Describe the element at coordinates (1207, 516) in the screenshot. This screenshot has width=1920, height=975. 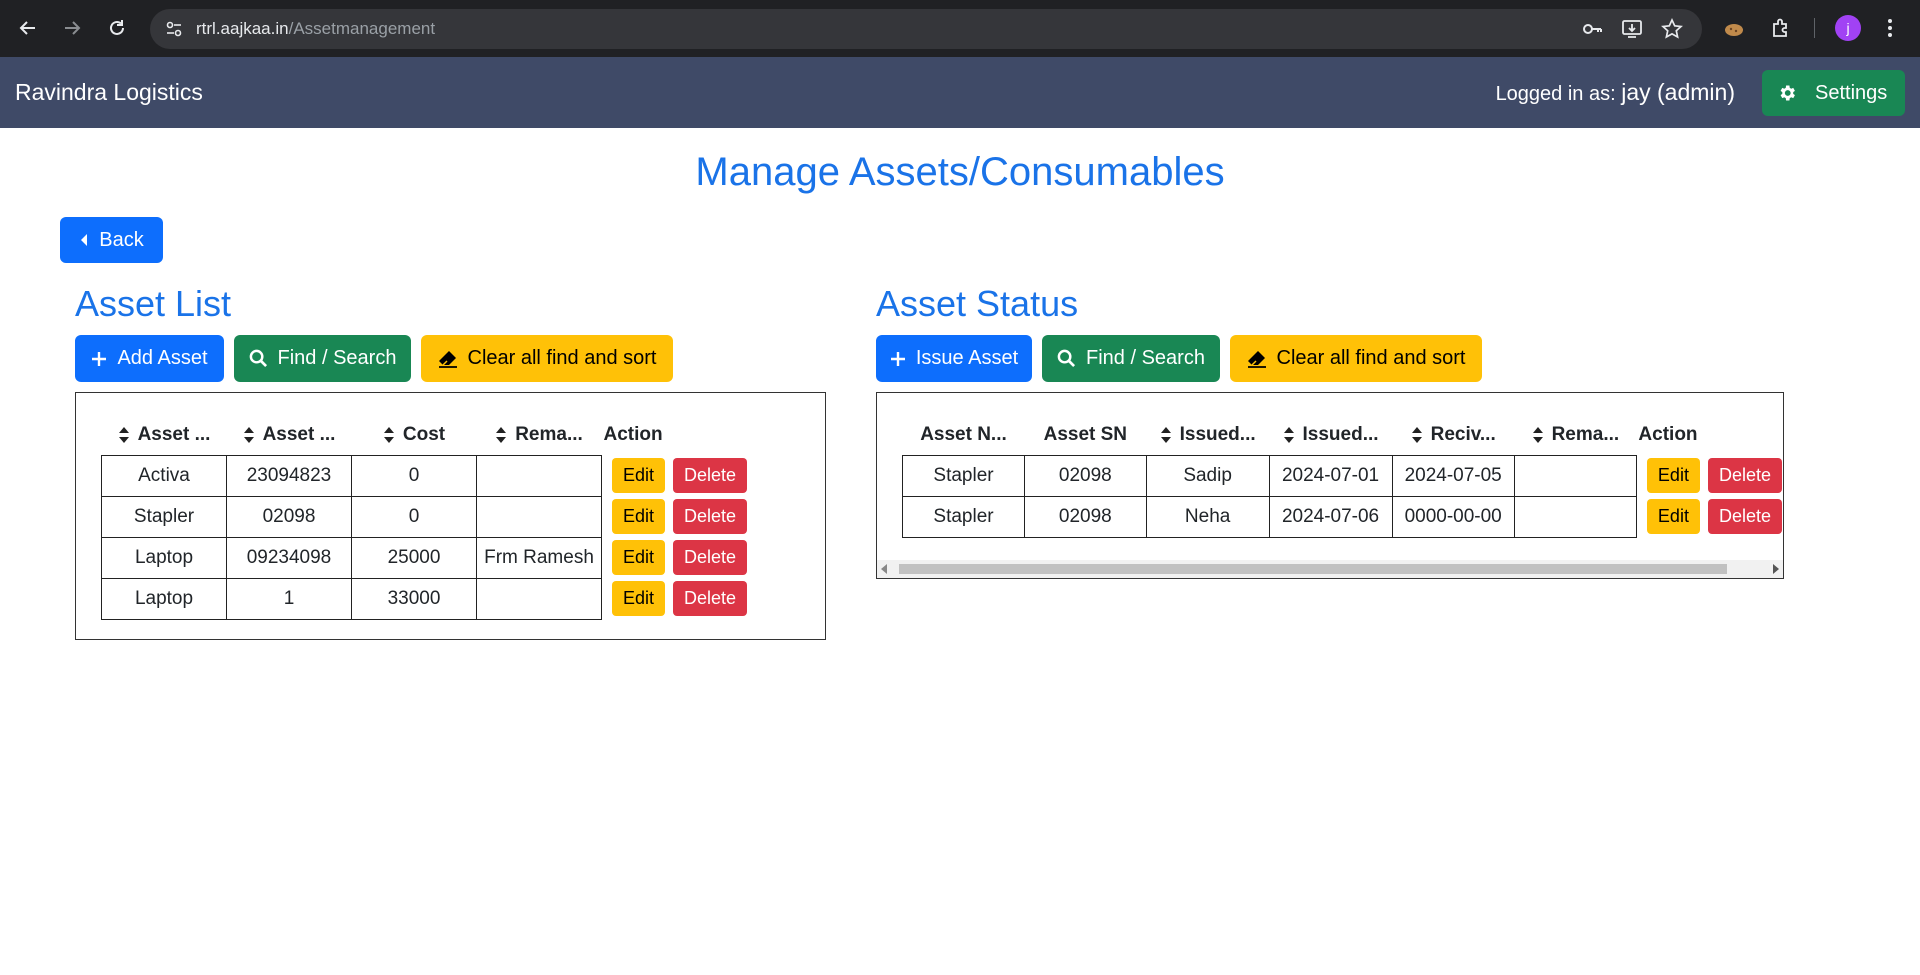
I see `table-cell: Neha` at that location.